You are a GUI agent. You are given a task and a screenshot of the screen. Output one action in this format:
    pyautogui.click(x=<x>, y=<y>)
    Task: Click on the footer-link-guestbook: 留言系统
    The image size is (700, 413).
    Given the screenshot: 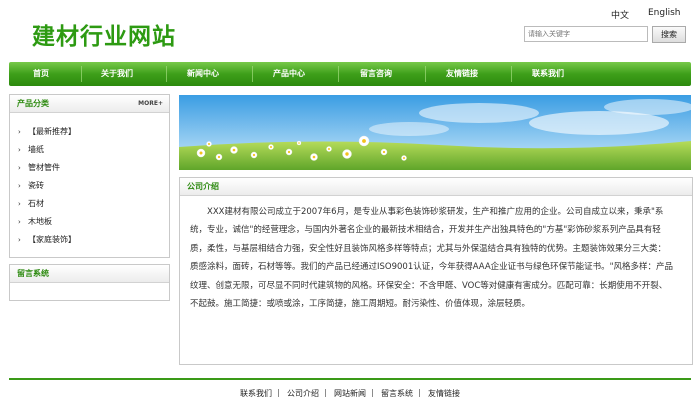 What is the action you would take?
    pyautogui.click(x=397, y=393)
    